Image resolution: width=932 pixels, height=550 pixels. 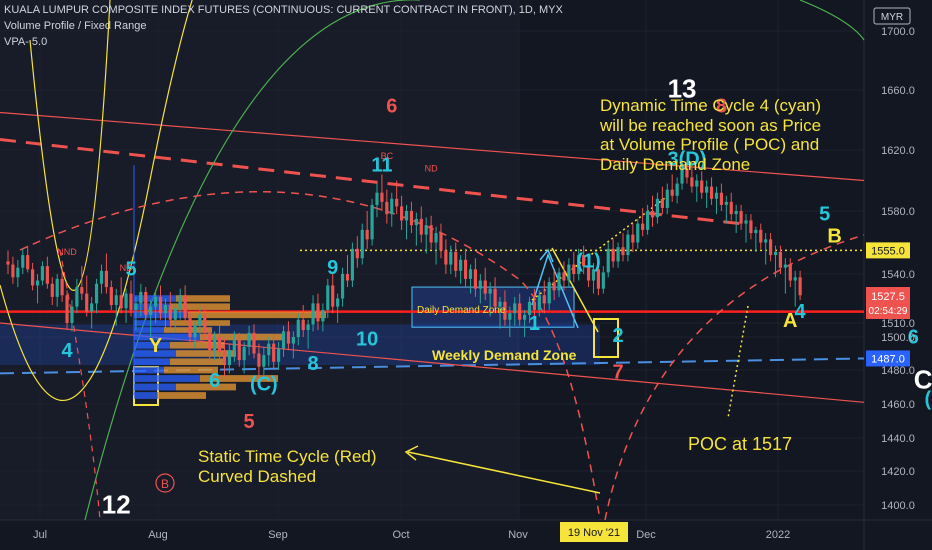 What do you see at coordinates (898, 275) in the screenshot?
I see `y-tick-label: 1540.0` at bounding box center [898, 275].